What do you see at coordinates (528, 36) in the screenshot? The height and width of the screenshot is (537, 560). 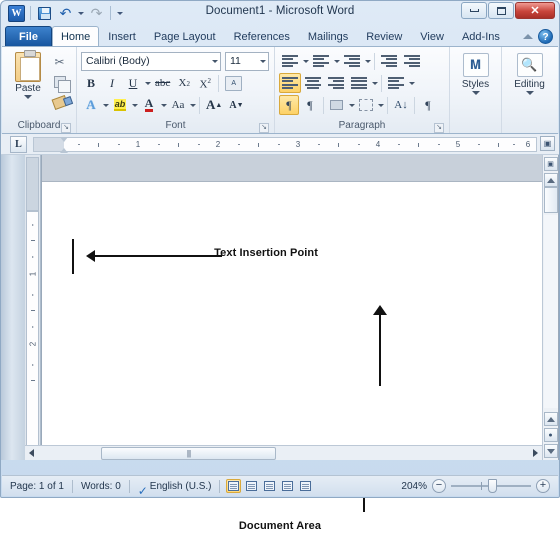 I see `chevron-up-icon` at bounding box center [528, 36].